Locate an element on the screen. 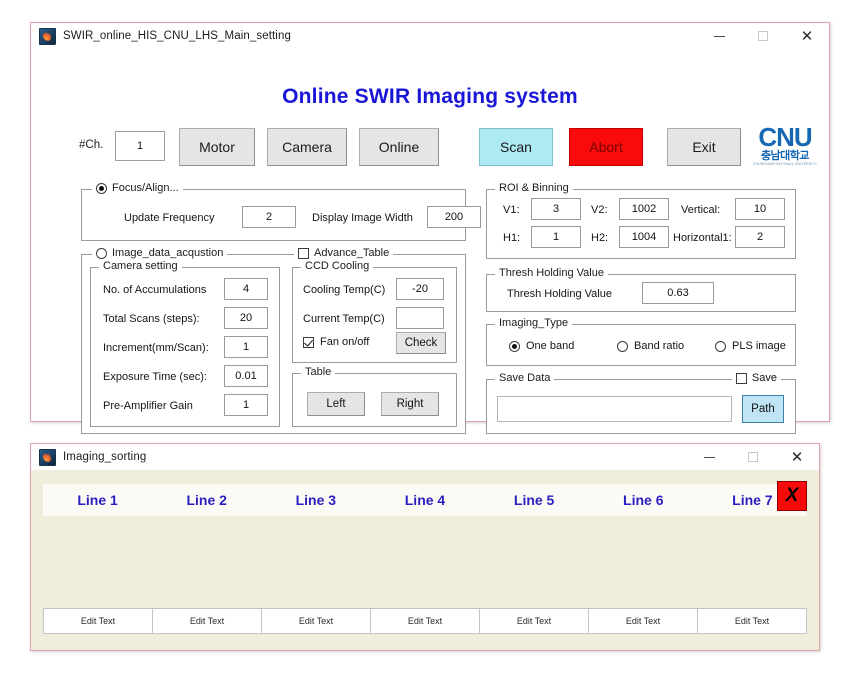 This screenshot has width=859, height=674. abort-button: Abort is located at coordinates (606, 147).